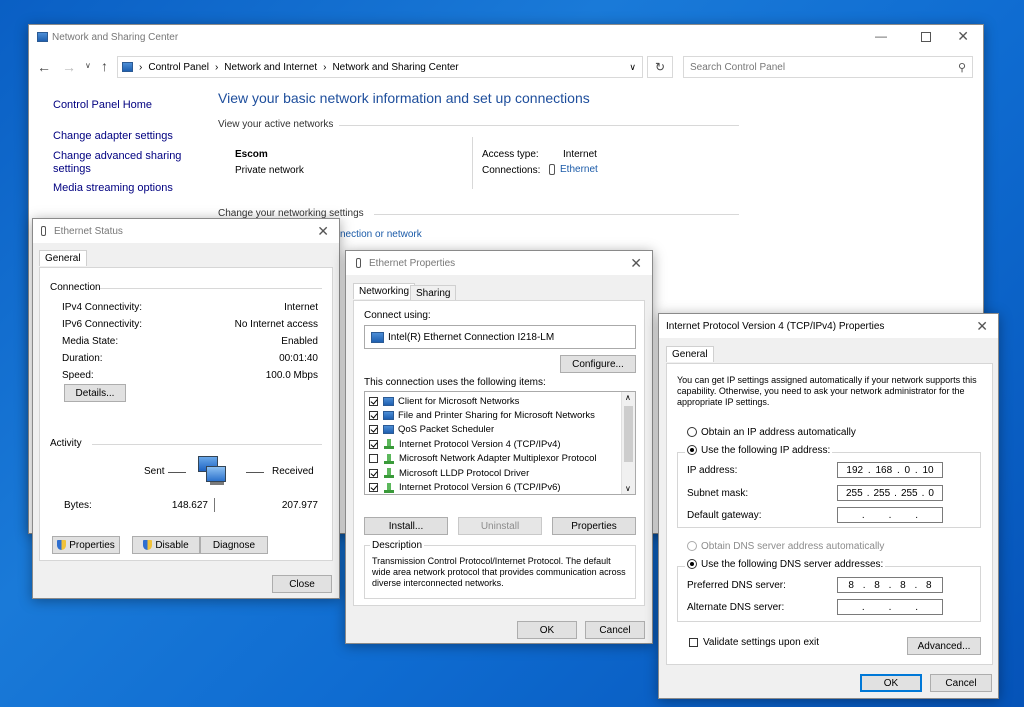 Image resolution: width=1024 pixels, height=707 pixels. I want to click on item-properties-button: Properties, so click(594, 526).